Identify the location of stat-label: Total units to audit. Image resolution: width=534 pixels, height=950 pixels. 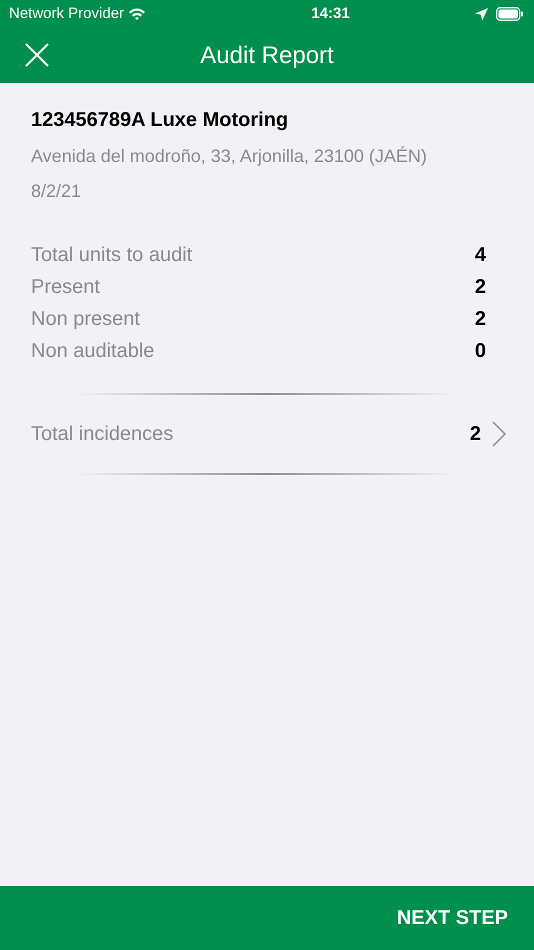
(111, 255).